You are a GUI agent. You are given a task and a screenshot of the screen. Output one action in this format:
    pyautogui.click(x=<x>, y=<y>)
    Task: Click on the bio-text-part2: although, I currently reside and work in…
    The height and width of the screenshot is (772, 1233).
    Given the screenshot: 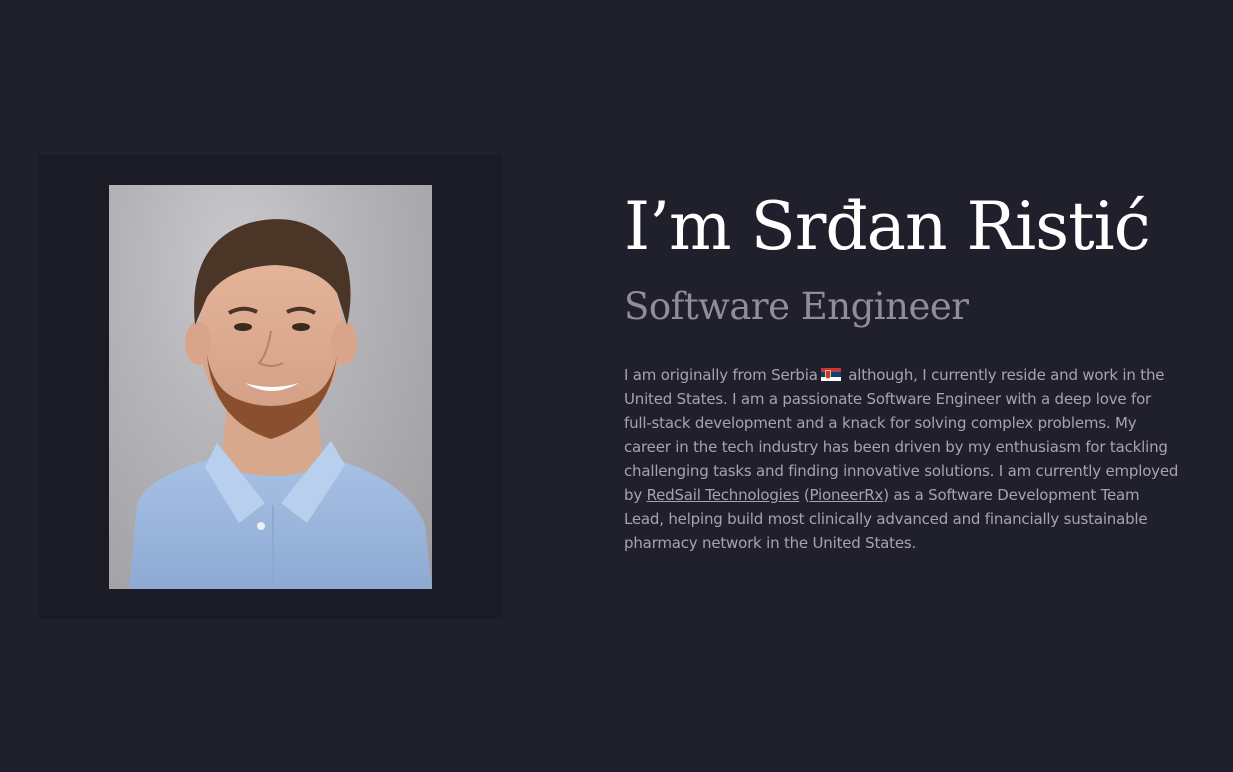 What is the action you would take?
    pyautogui.click(x=901, y=435)
    